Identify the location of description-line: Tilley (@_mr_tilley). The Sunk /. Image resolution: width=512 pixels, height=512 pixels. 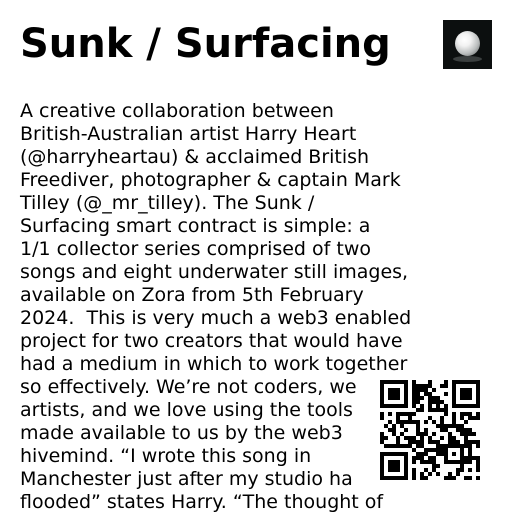
(167, 203).